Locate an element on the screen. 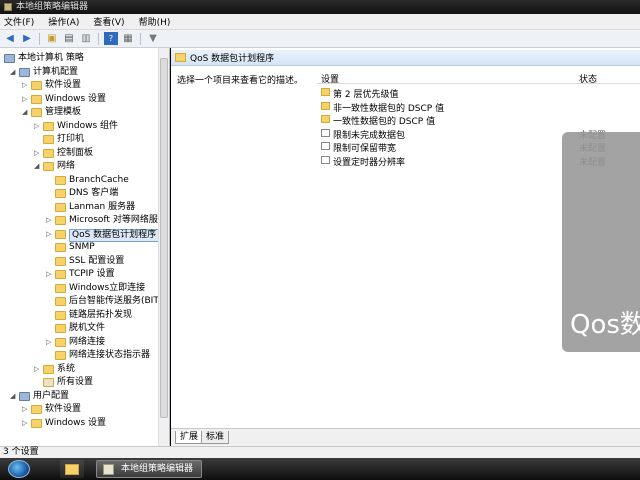 This screenshot has height=480, width=640. tab-extended: 扩展 is located at coordinates (189, 437).